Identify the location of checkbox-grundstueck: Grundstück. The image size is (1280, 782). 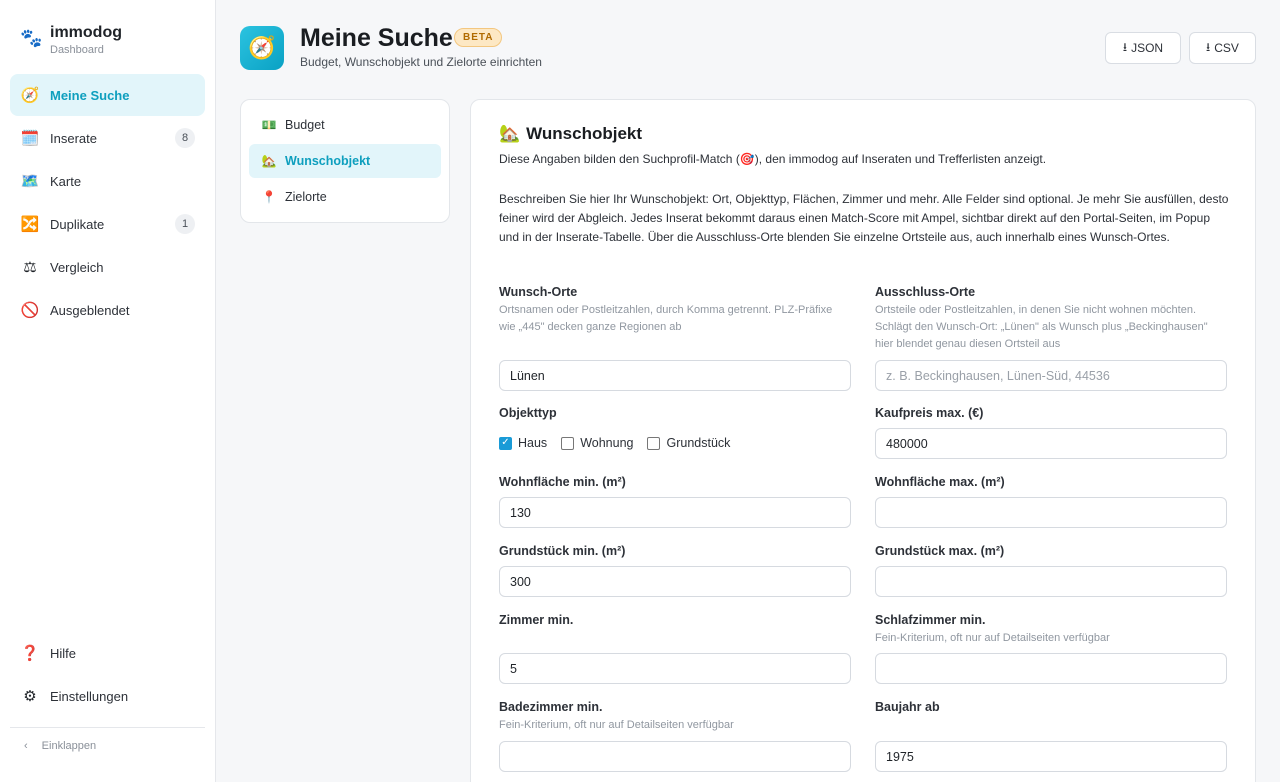
(688, 443).